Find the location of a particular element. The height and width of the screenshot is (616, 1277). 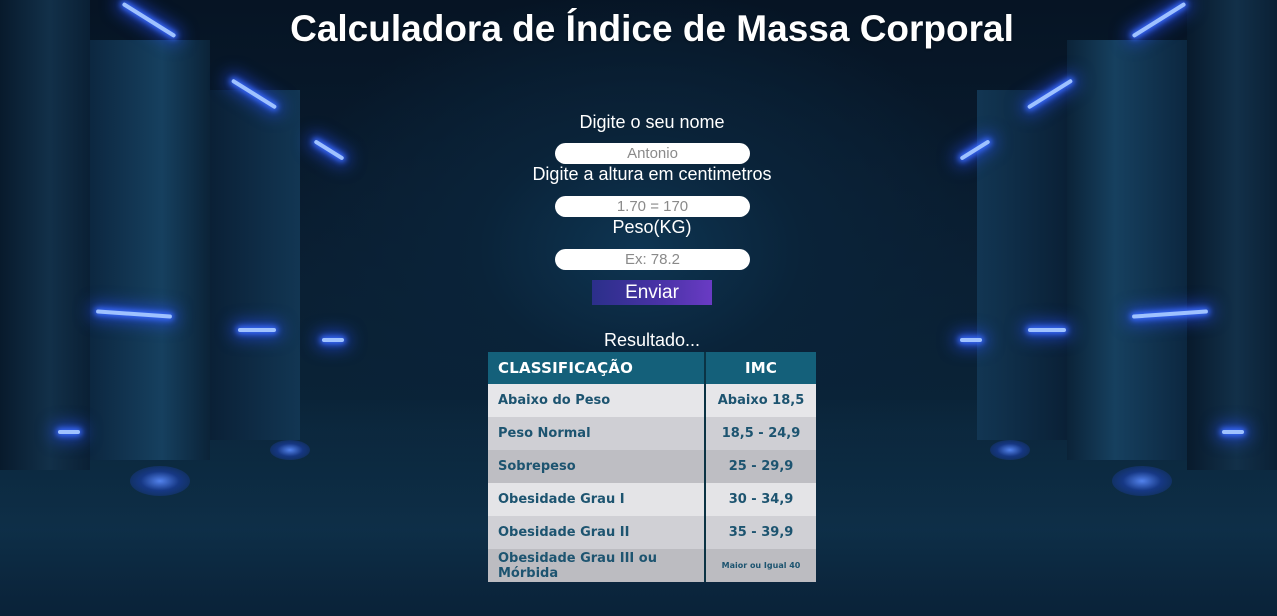

table-row: Sobrepeso 25 - 29,9 is located at coordinates (652, 466).